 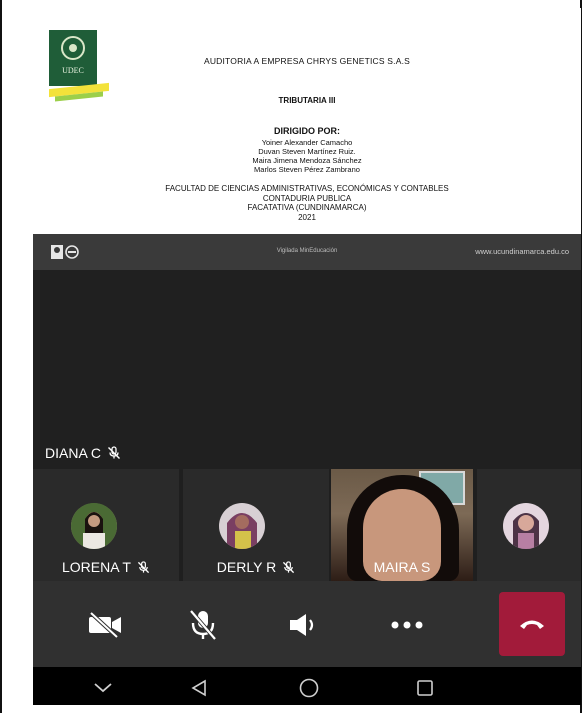 I want to click on participant-strip: LORENA T DERLY R MAIRA S, so click(x=307, y=525).